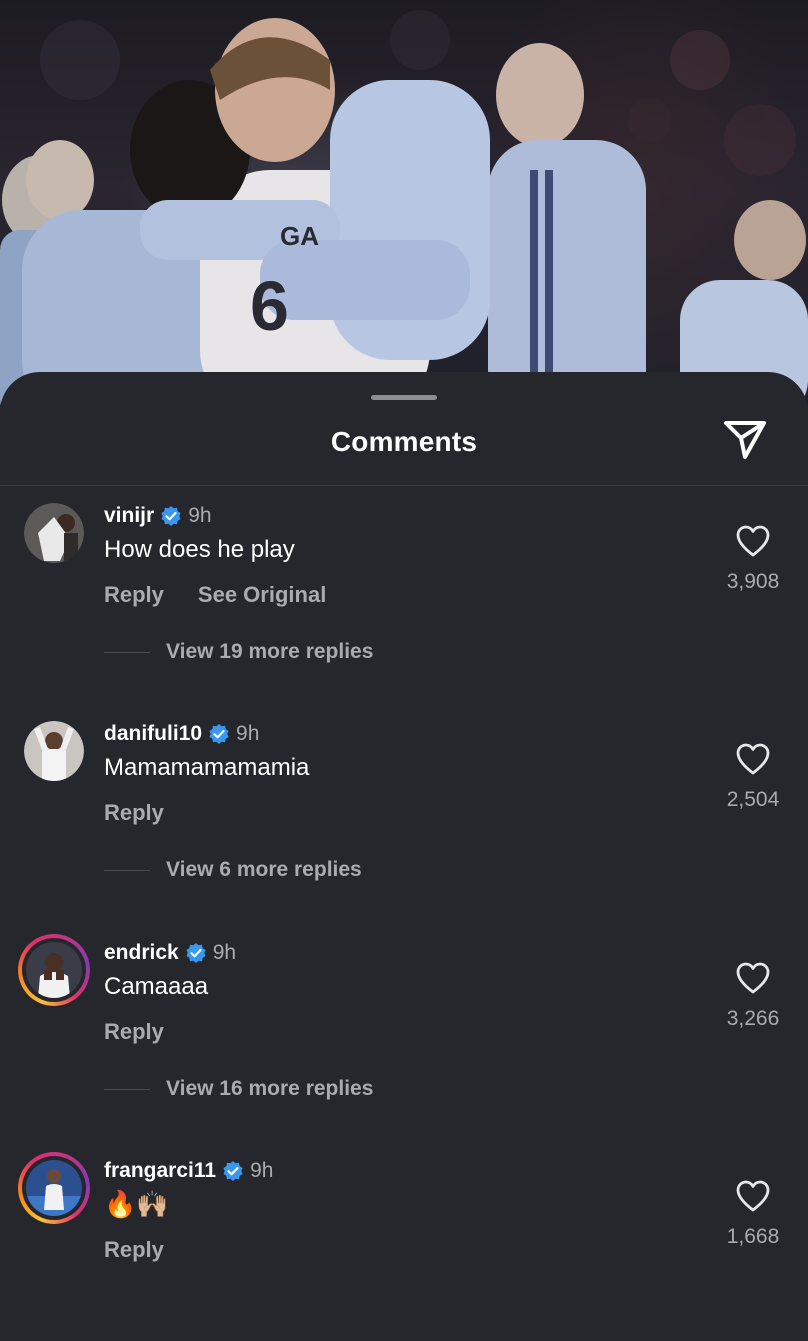 The width and height of the screenshot is (808, 1341). I want to click on comment-text: 🔥🙌🏼, so click(136, 1204).